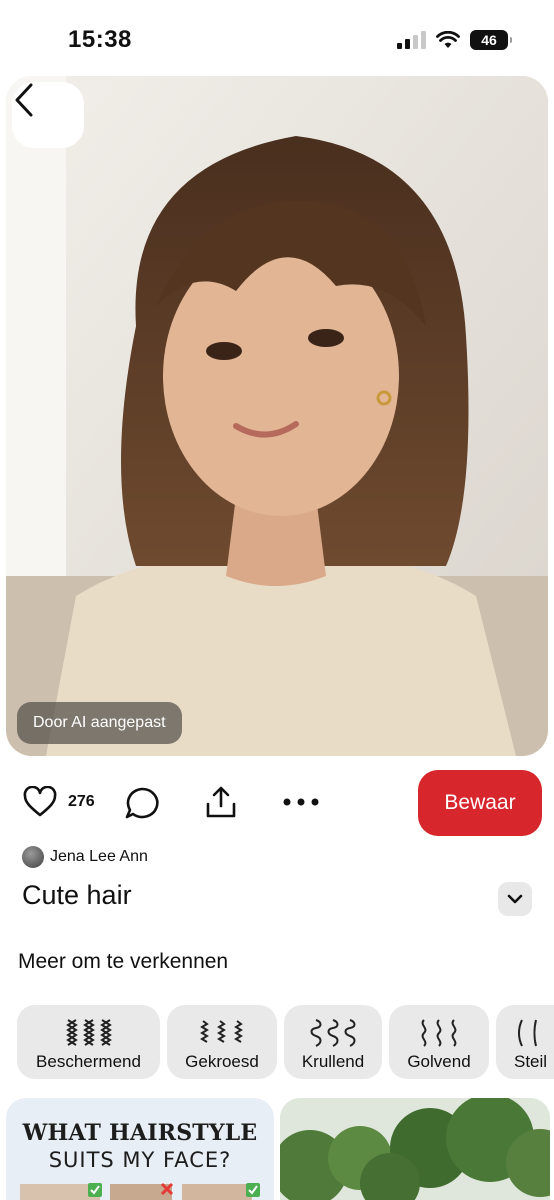 The image size is (554, 1200). Describe the element at coordinates (491, 40) in the screenshot. I see `battery-icon: 46` at that location.